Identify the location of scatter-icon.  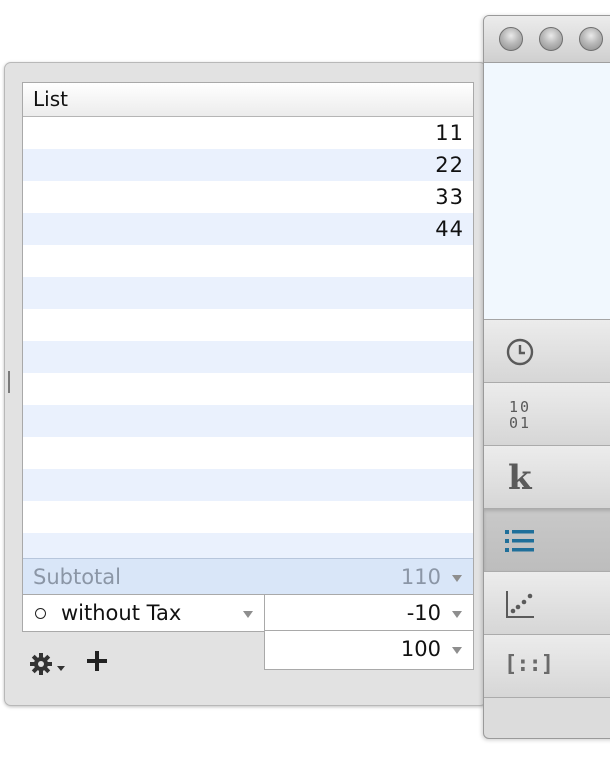
(520, 604).